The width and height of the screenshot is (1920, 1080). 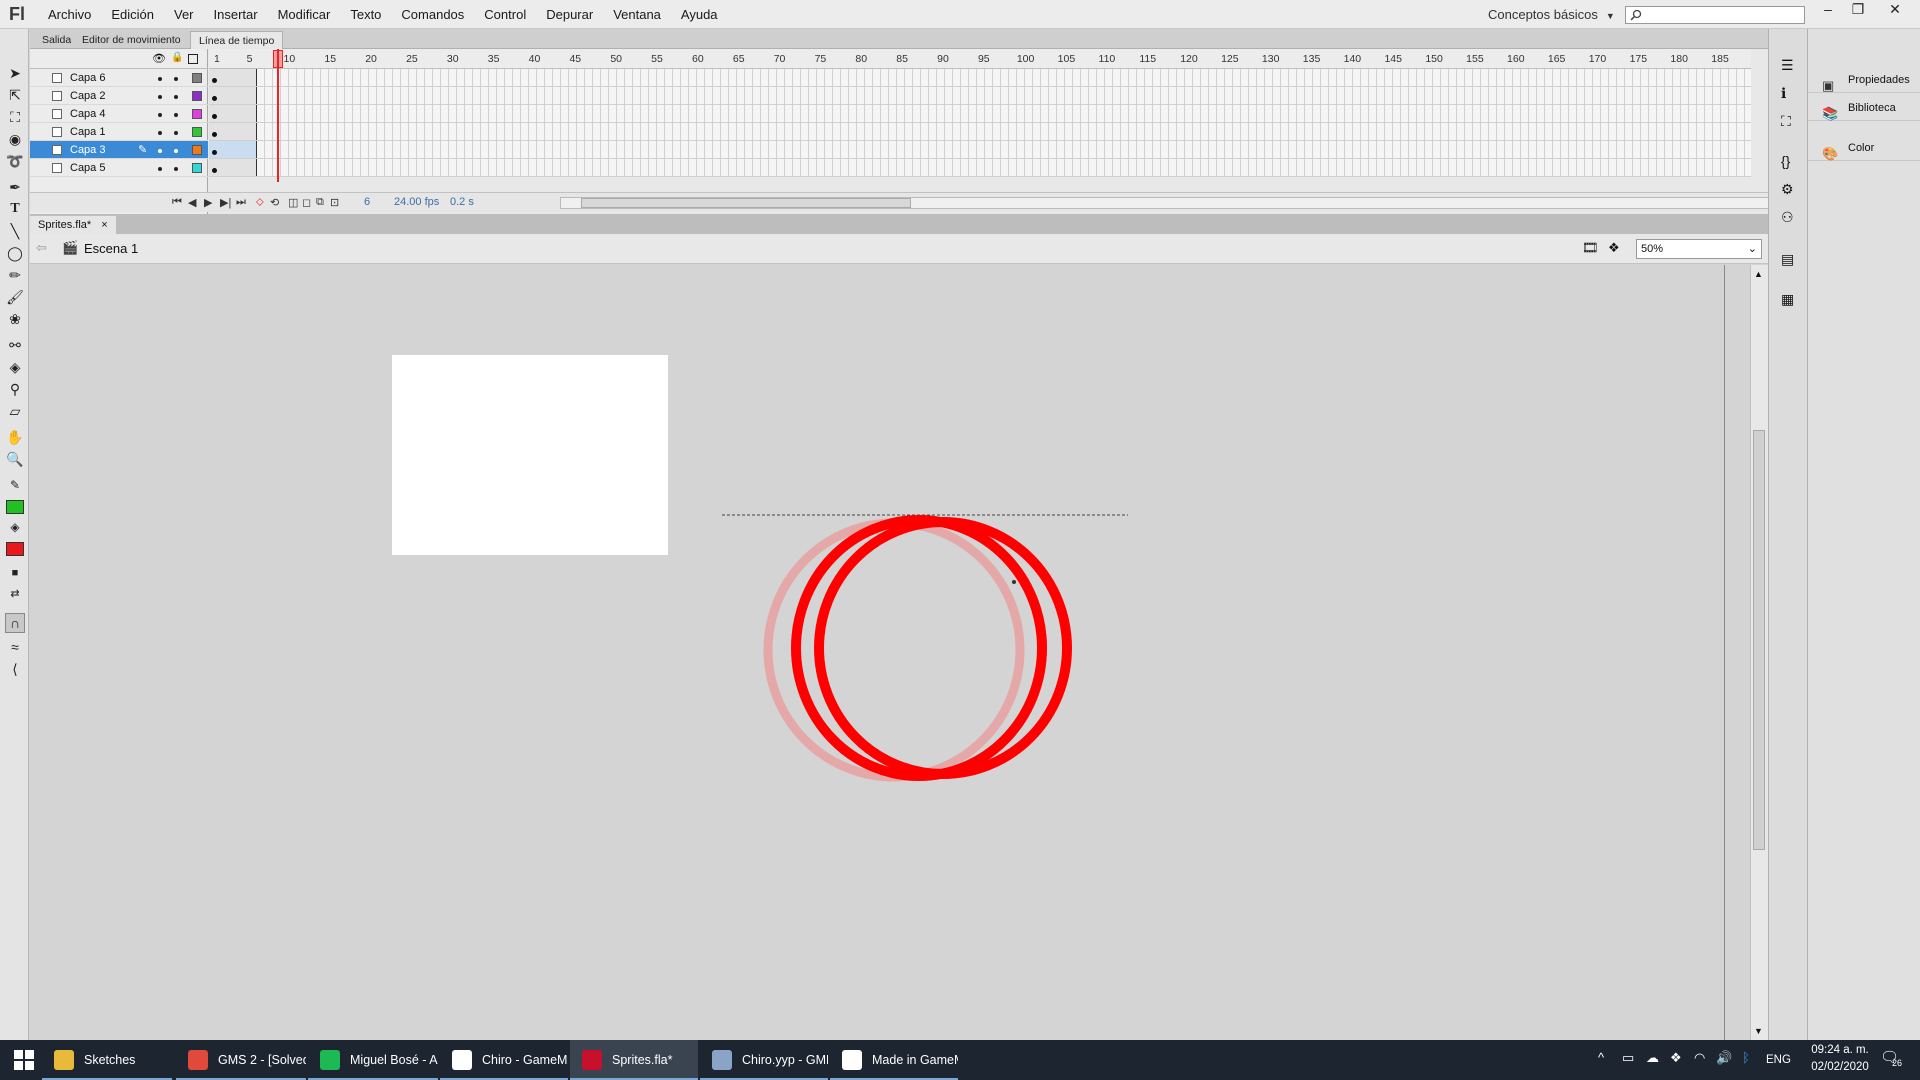 What do you see at coordinates (15, 647) in the screenshot?
I see `smooth-icon: ≈` at bounding box center [15, 647].